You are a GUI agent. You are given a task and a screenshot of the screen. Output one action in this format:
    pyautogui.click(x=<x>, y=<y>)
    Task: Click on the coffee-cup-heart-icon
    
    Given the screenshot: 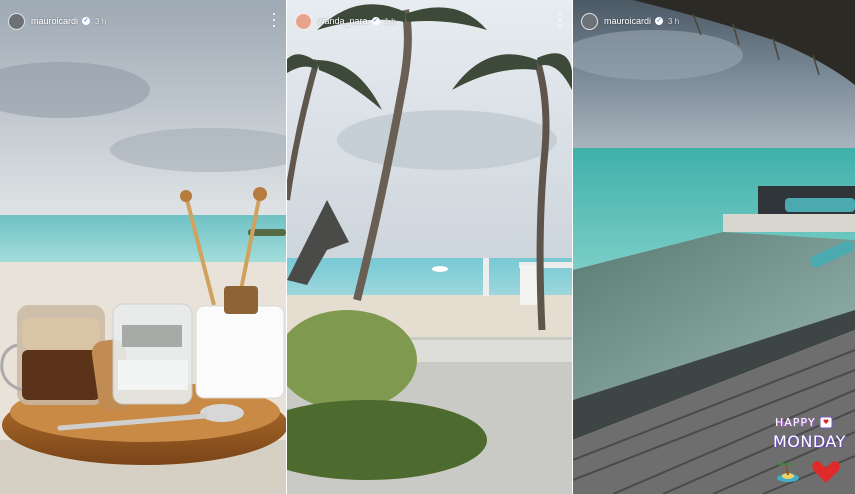 What is the action you would take?
    pyautogui.click(x=826, y=422)
    